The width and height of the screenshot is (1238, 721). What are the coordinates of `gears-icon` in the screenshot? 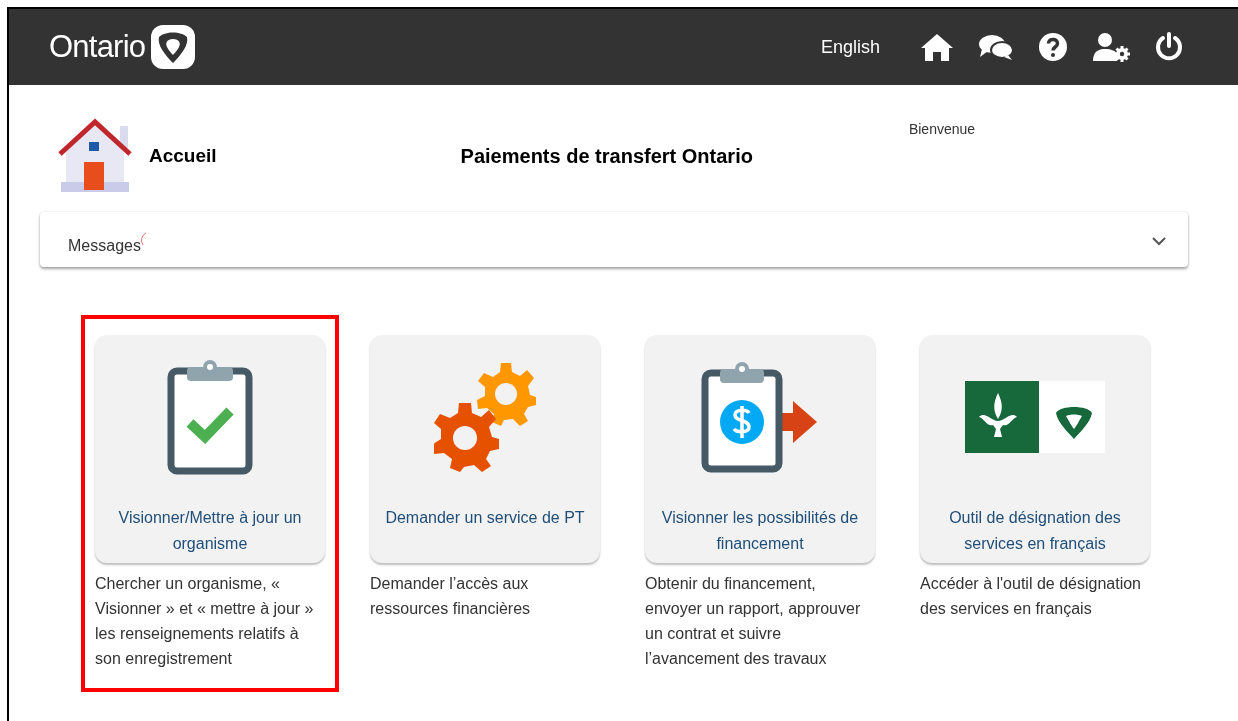 It's located at (485, 417).